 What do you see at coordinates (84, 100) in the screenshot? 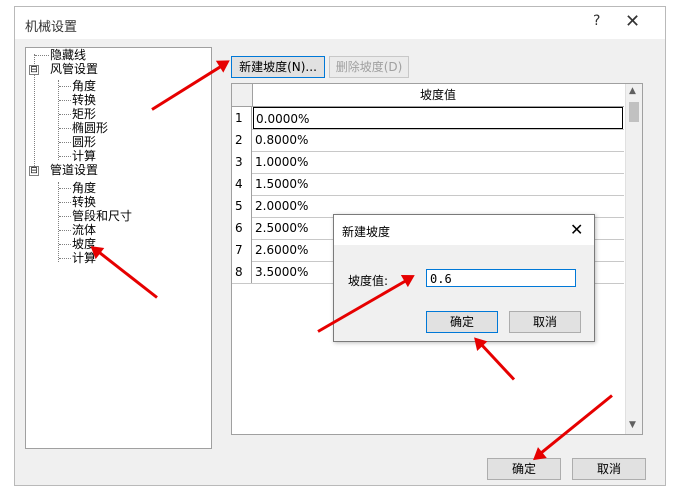
I see `tree-item-duct-transition: 转换` at bounding box center [84, 100].